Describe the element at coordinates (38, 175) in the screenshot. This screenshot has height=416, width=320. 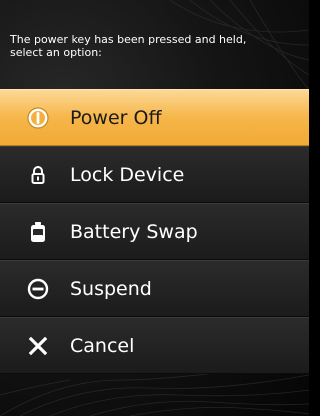
I see `lock-icon` at that location.